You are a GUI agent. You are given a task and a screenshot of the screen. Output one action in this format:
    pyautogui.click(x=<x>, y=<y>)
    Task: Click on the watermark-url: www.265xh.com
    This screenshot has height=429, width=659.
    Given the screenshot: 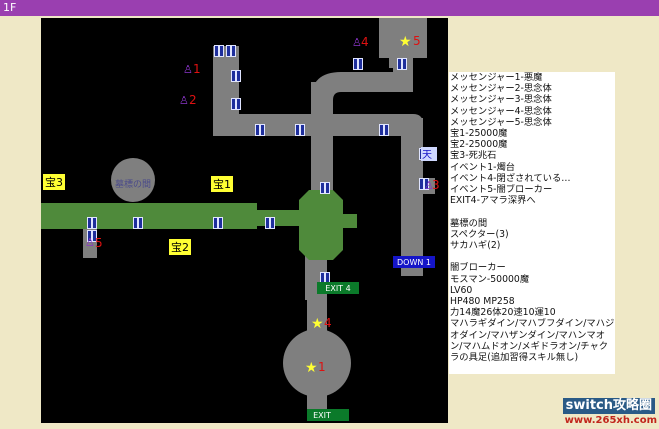 What is the action you would take?
    pyautogui.click(x=610, y=420)
    